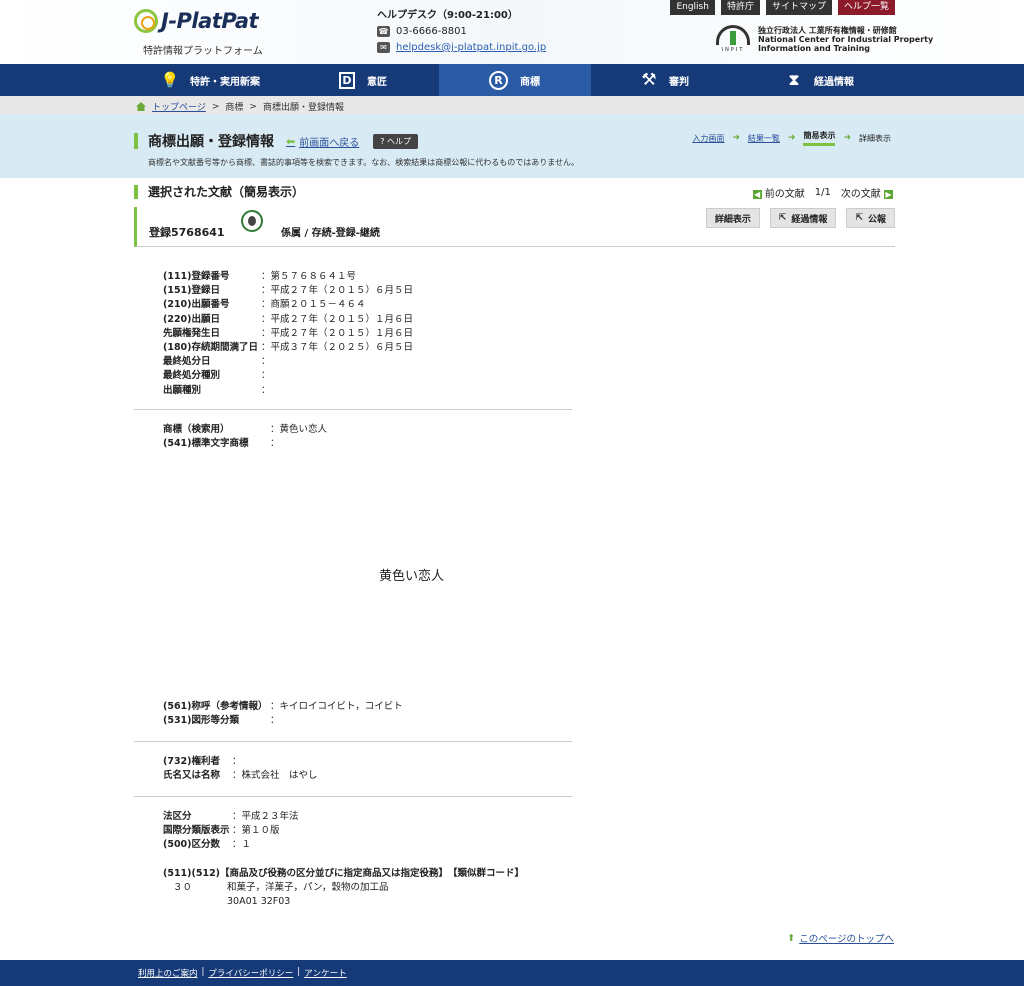  What do you see at coordinates (860, 194) in the screenshot?
I see `next-document-label: 次の文献` at bounding box center [860, 194].